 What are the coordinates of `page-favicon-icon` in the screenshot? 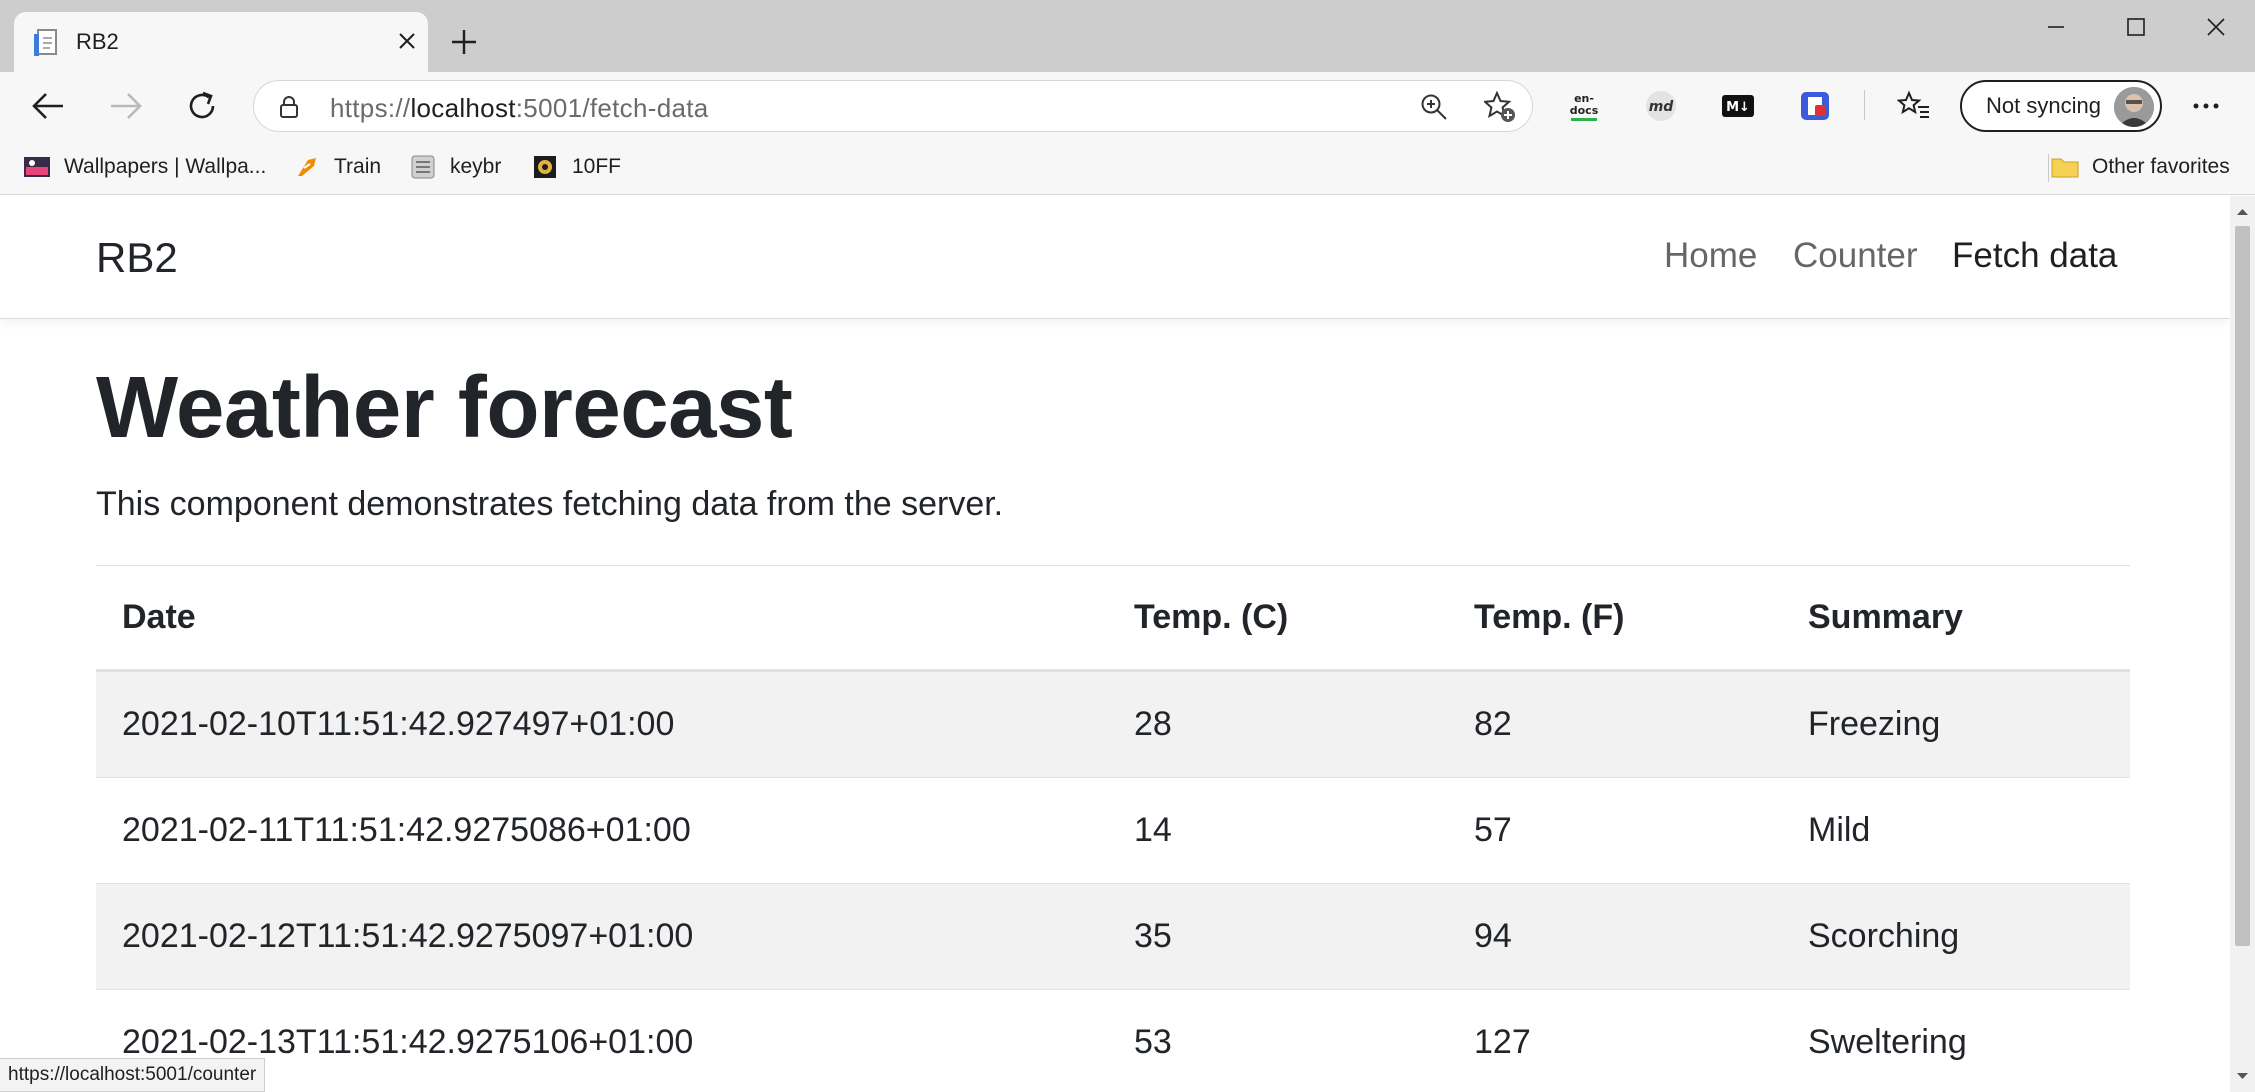 It's located at (47, 43).